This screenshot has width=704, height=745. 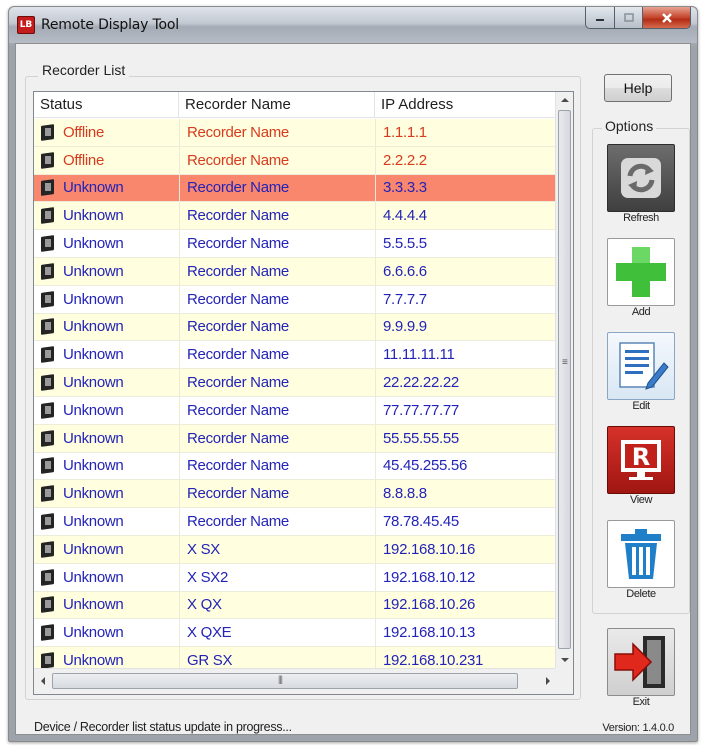 I want to click on list-item: Unknown Recorder Name 78.78.45.45, so click(x=295, y=522).